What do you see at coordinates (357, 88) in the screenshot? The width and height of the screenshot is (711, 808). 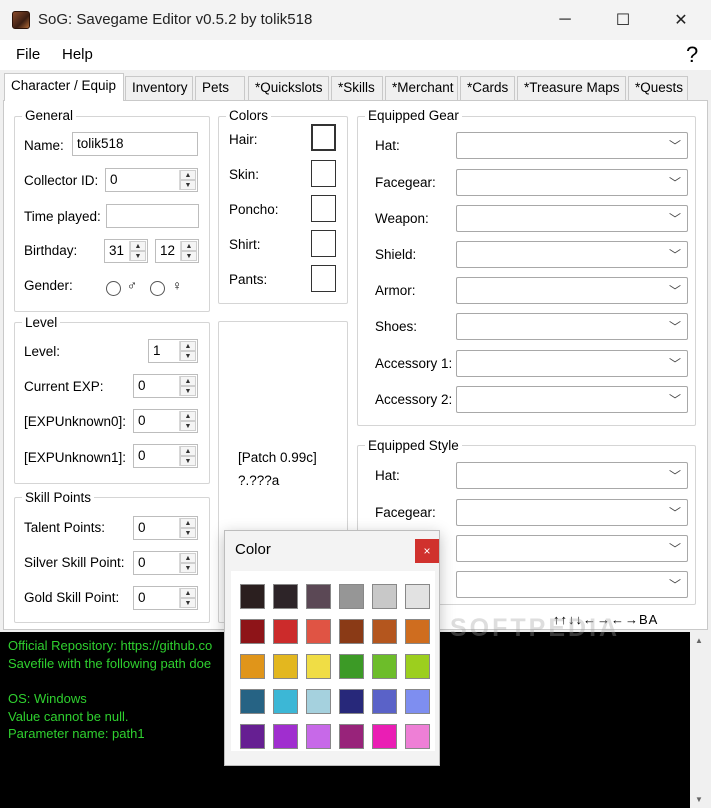 I see `tab-skills: *Skills` at bounding box center [357, 88].